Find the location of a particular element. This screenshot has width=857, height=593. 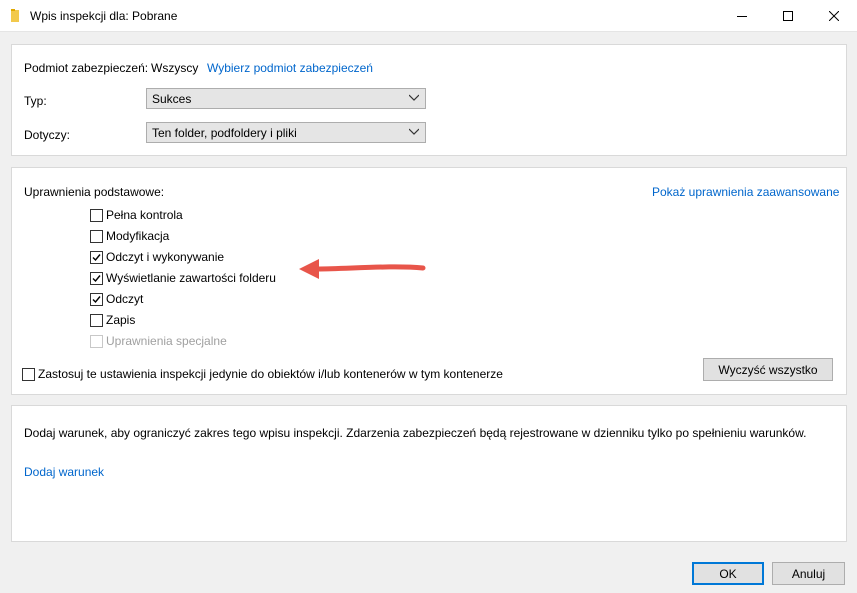

principal-value: Wszyscy is located at coordinates (175, 68).